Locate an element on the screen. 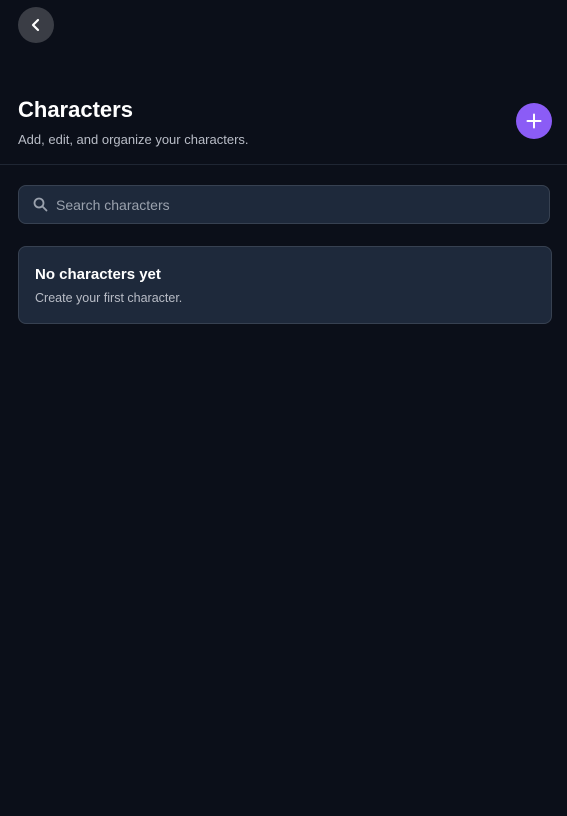  empty-state-description: Create your first character. is located at coordinates (109, 298).